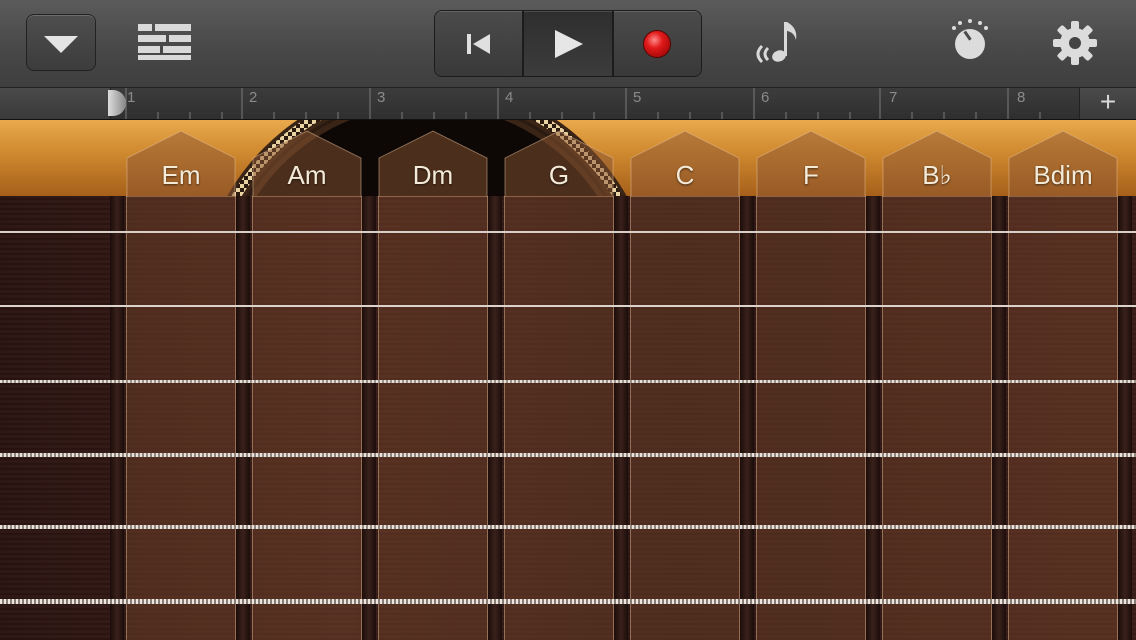 The width and height of the screenshot is (1136, 640). Describe the element at coordinates (131, 97) in the screenshot. I see `ruler-bar-number: 1` at that location.